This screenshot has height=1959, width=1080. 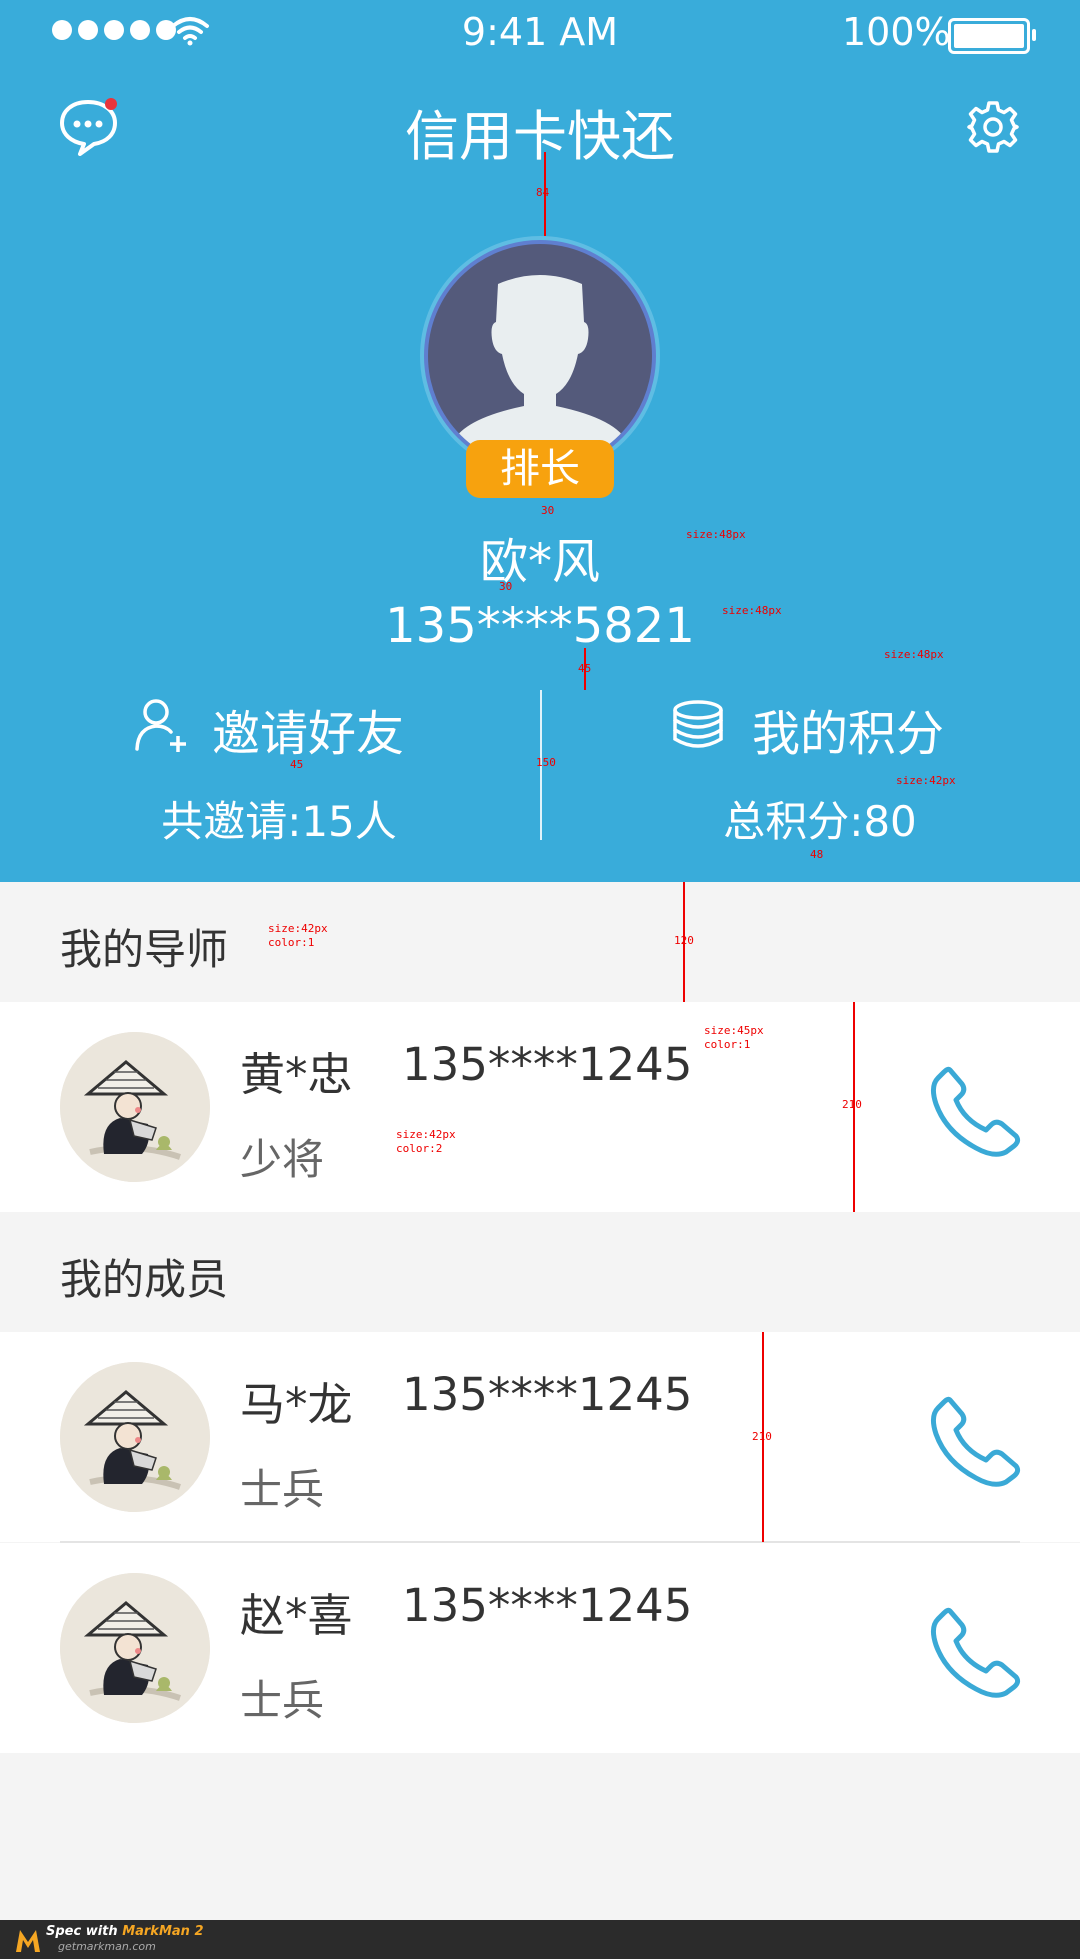 I want to click on invite-friends-button: 邀请好友, so click(x=308, y=729).